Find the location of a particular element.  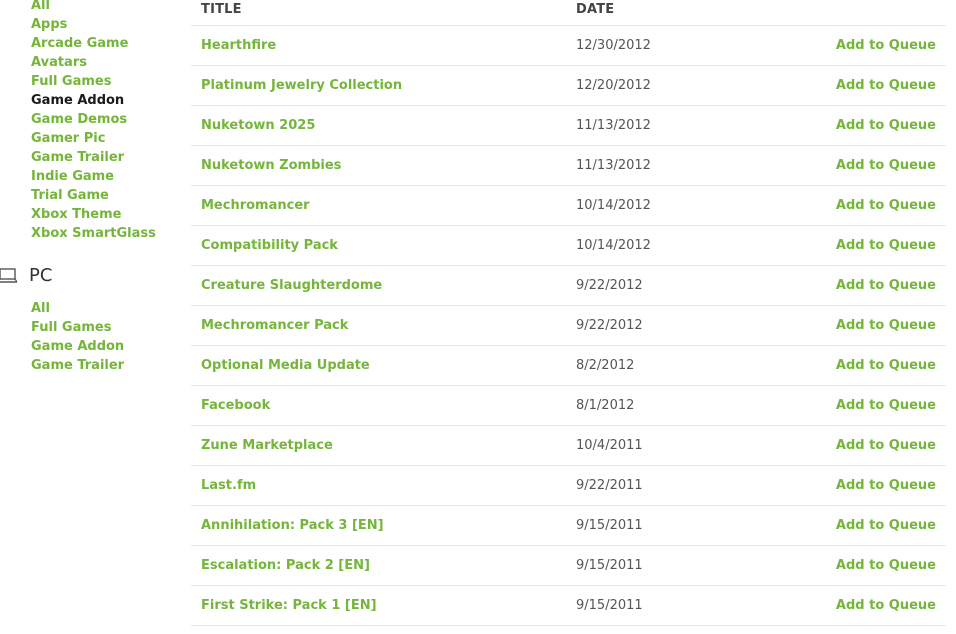

item-date: 12/30/2012 is located at coordinates (613, 45).